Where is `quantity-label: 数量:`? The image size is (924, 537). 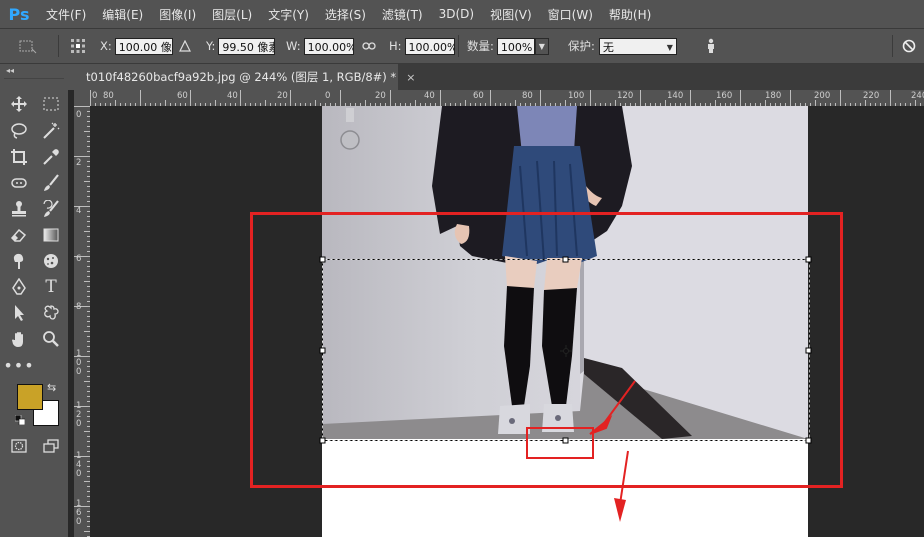 quantity-label: 数量: is located at coordinates (480, 46).